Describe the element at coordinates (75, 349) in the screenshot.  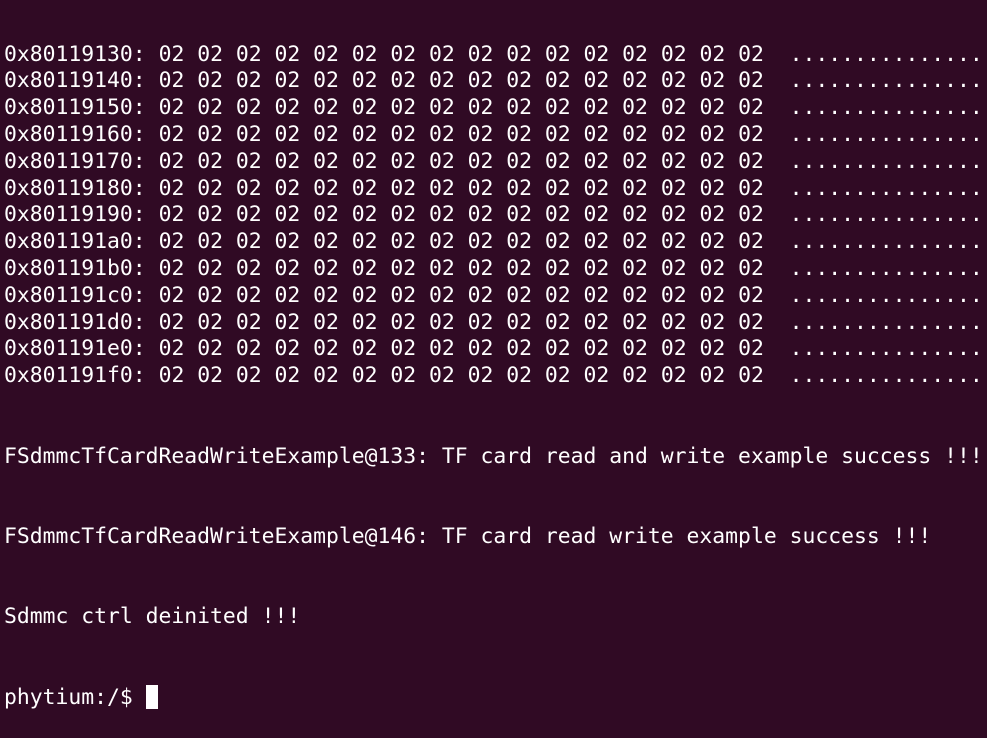
I see `address: 0x801191e0:` at that location.